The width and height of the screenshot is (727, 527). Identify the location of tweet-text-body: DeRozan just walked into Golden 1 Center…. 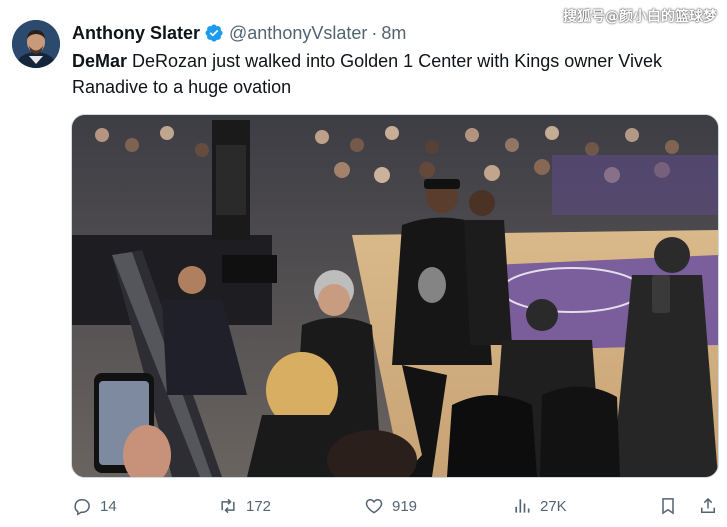
(367, 74).